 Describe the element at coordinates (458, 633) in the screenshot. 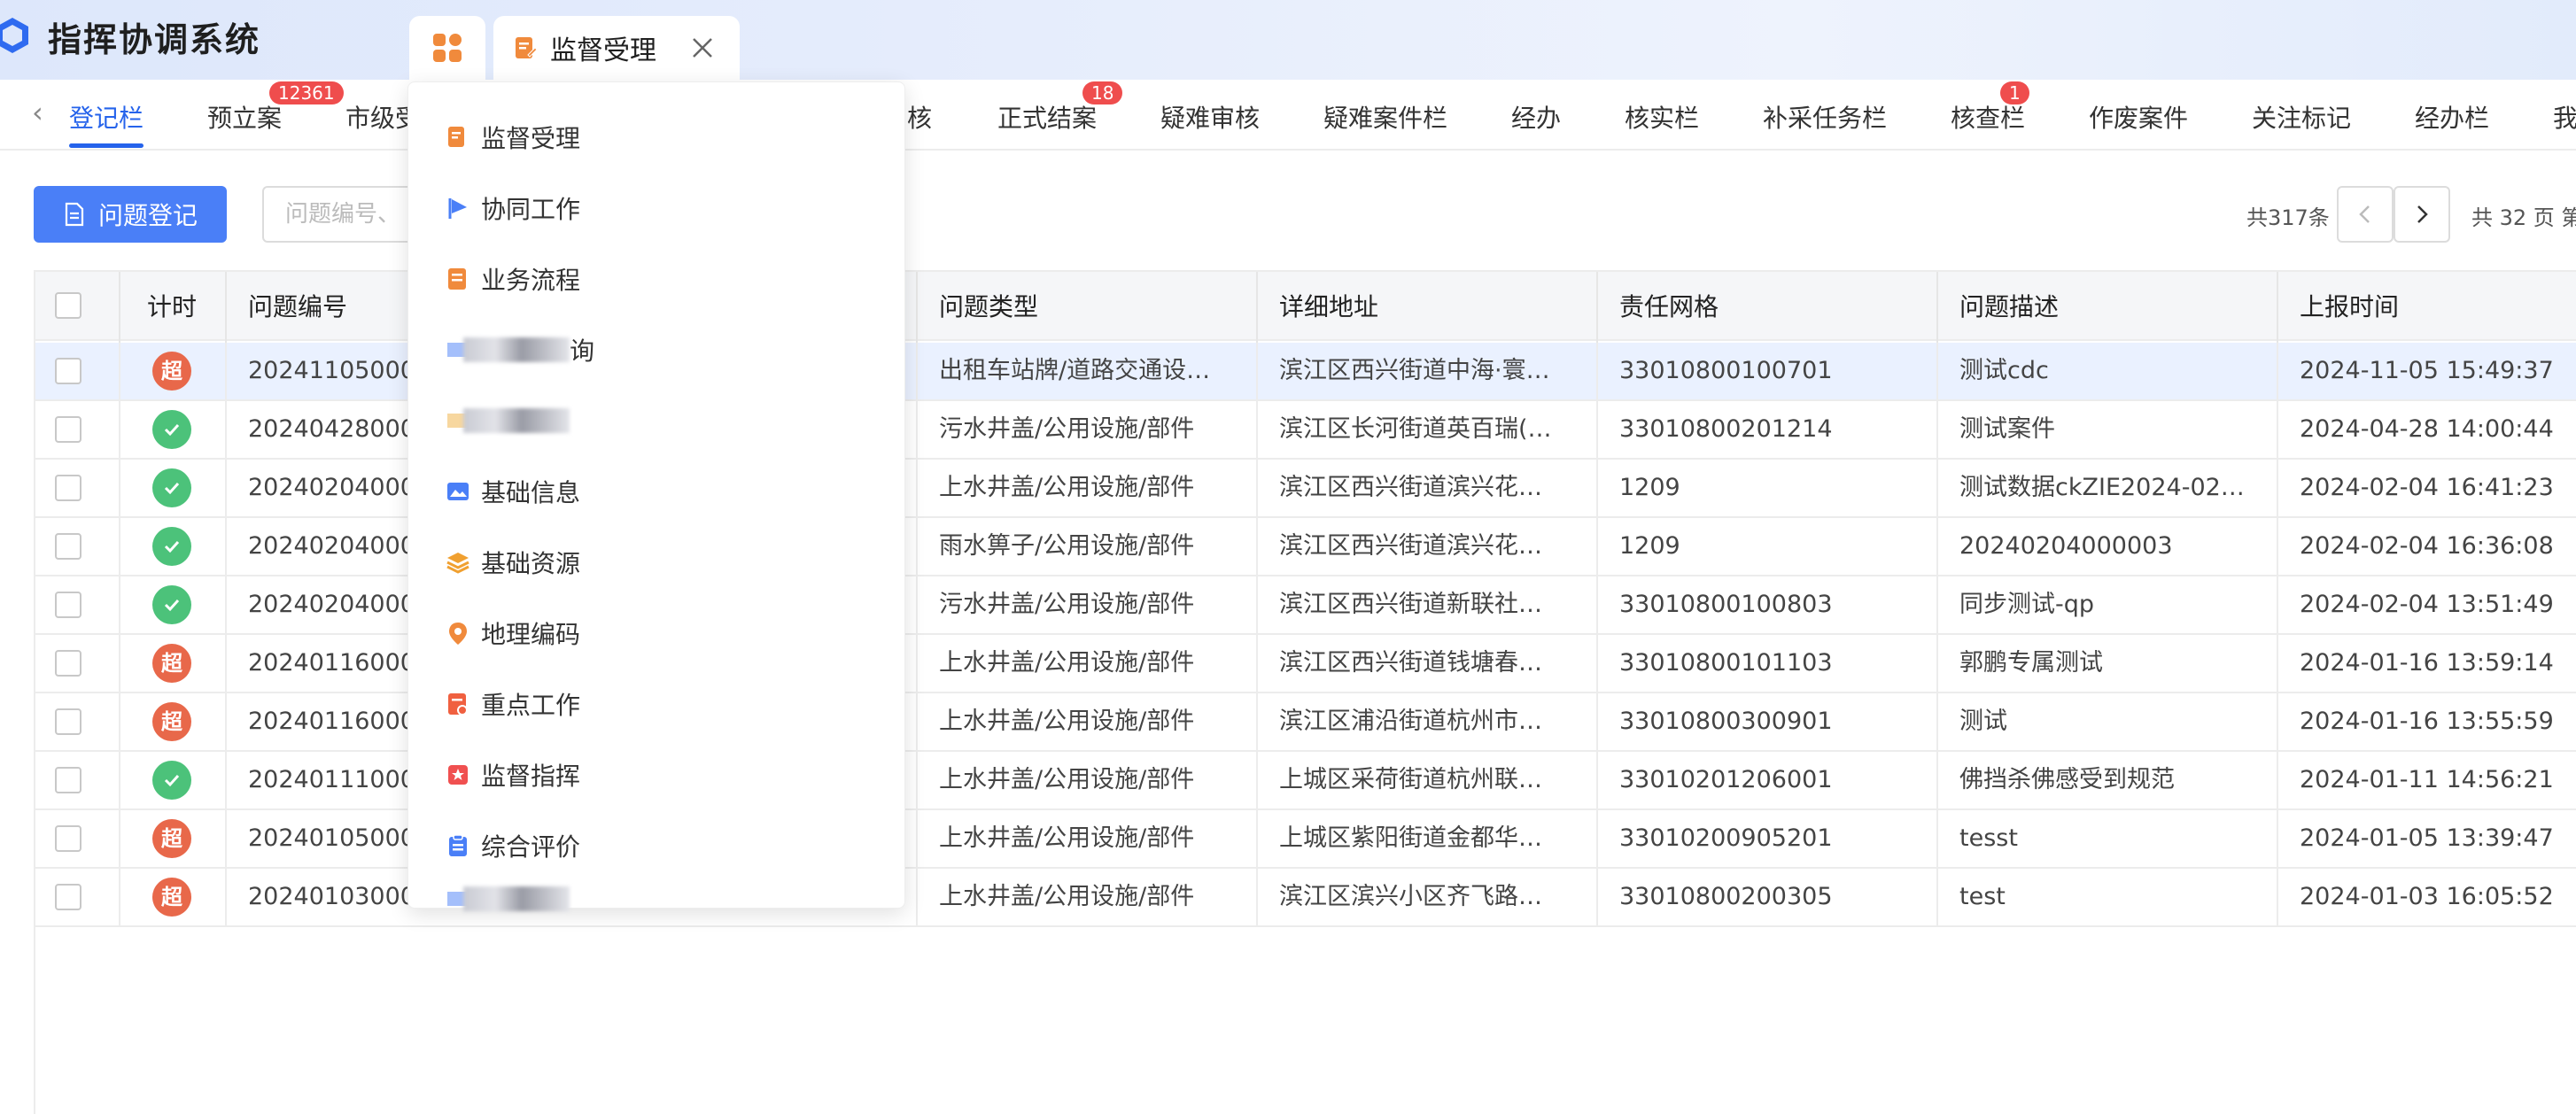

I see `location-pin-icon` at that location.